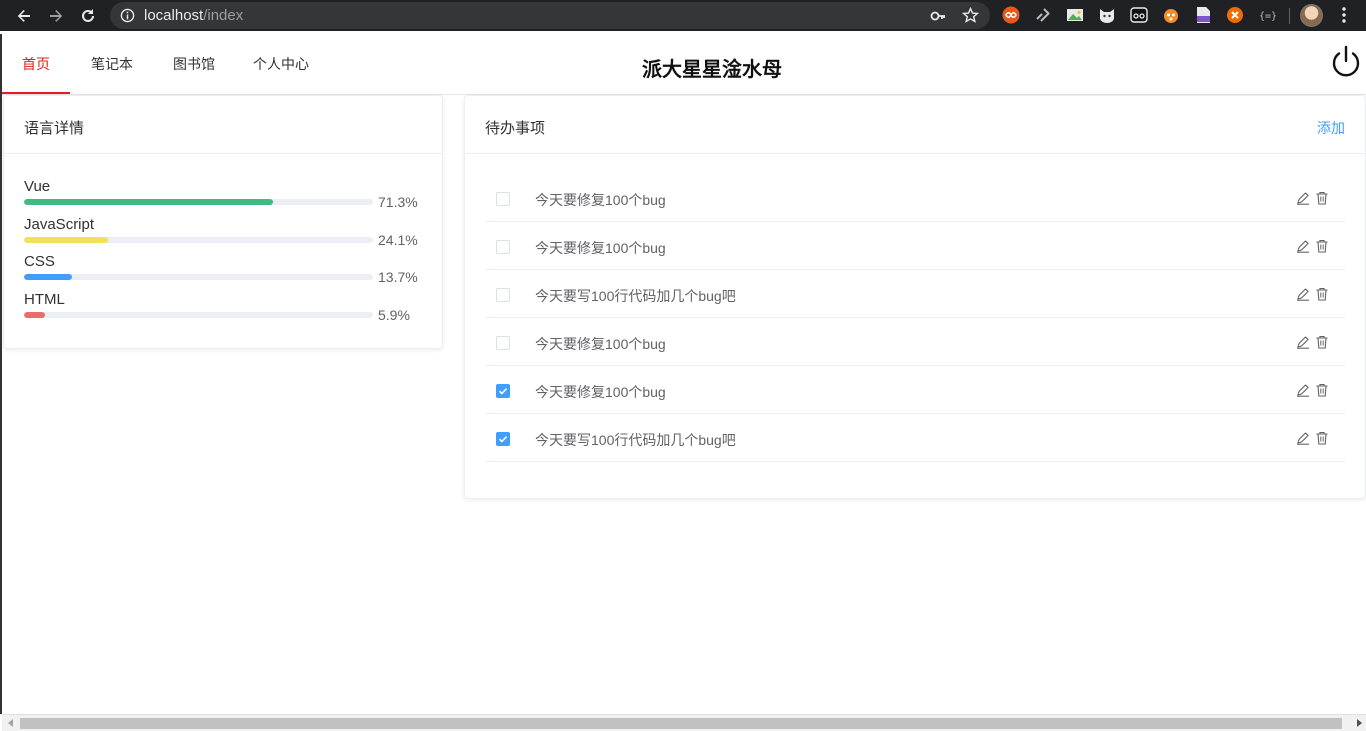 The image size is (1366, 731). I want to click on language-item-javascript: JavaScript 24.1%, so click(224, 234).